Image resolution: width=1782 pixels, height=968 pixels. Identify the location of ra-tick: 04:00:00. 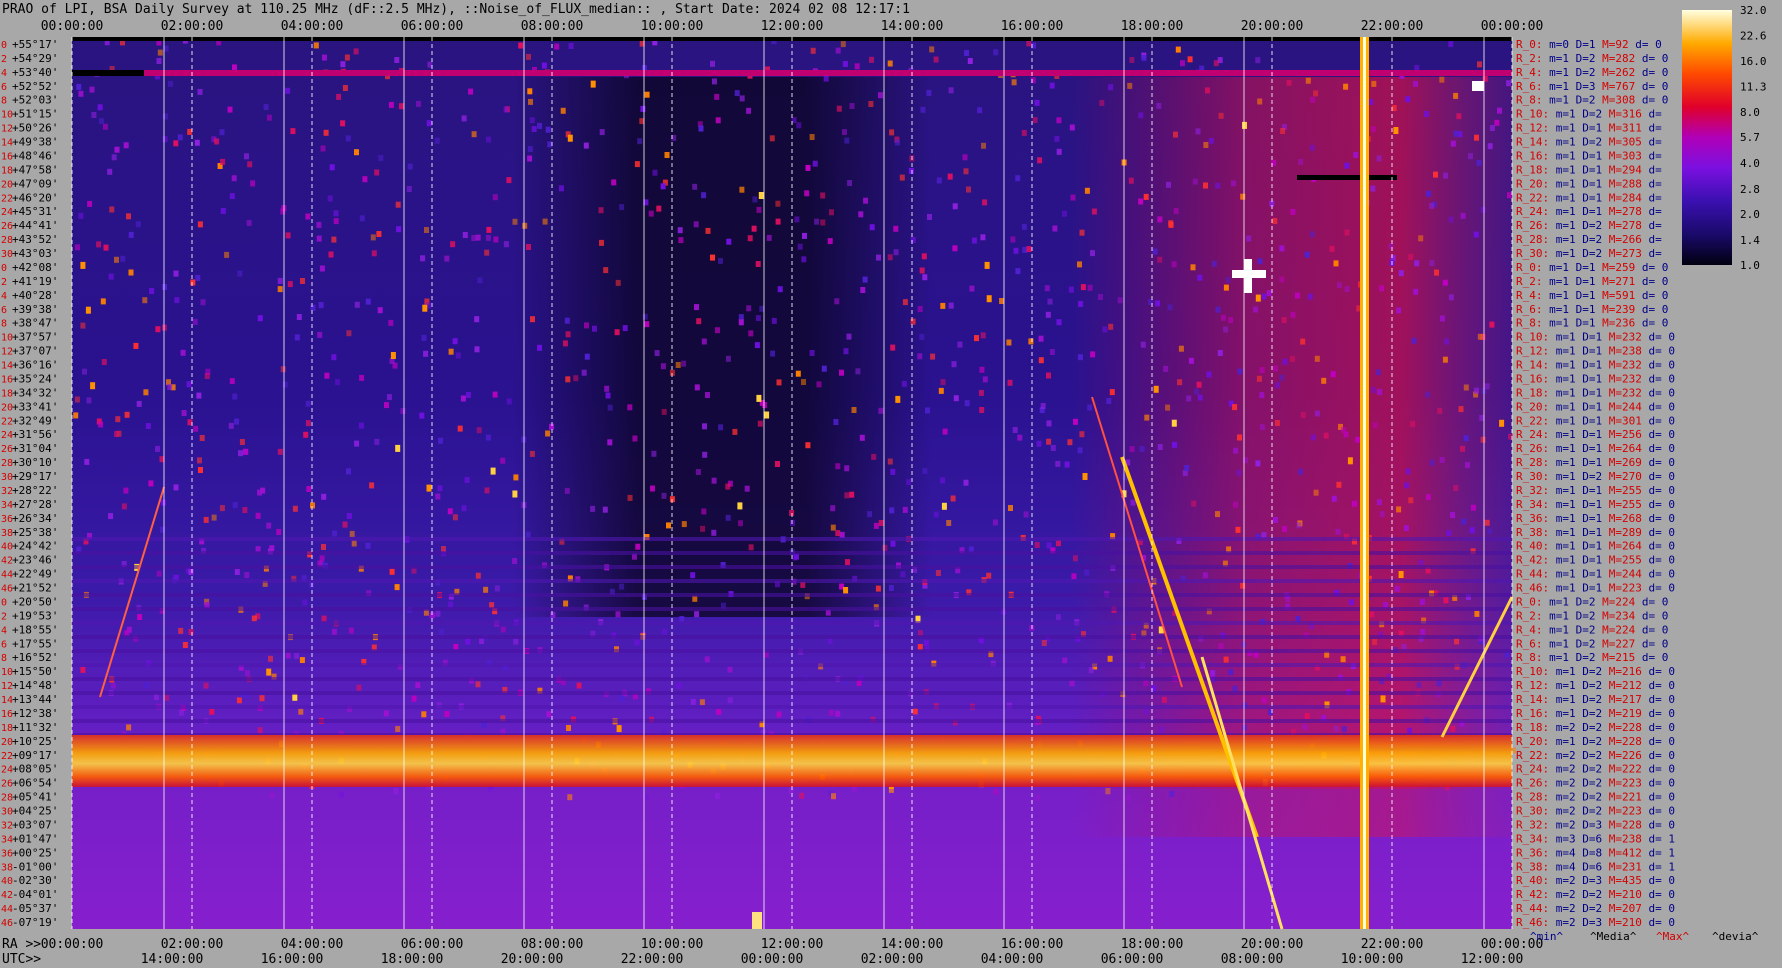
(312, 944).